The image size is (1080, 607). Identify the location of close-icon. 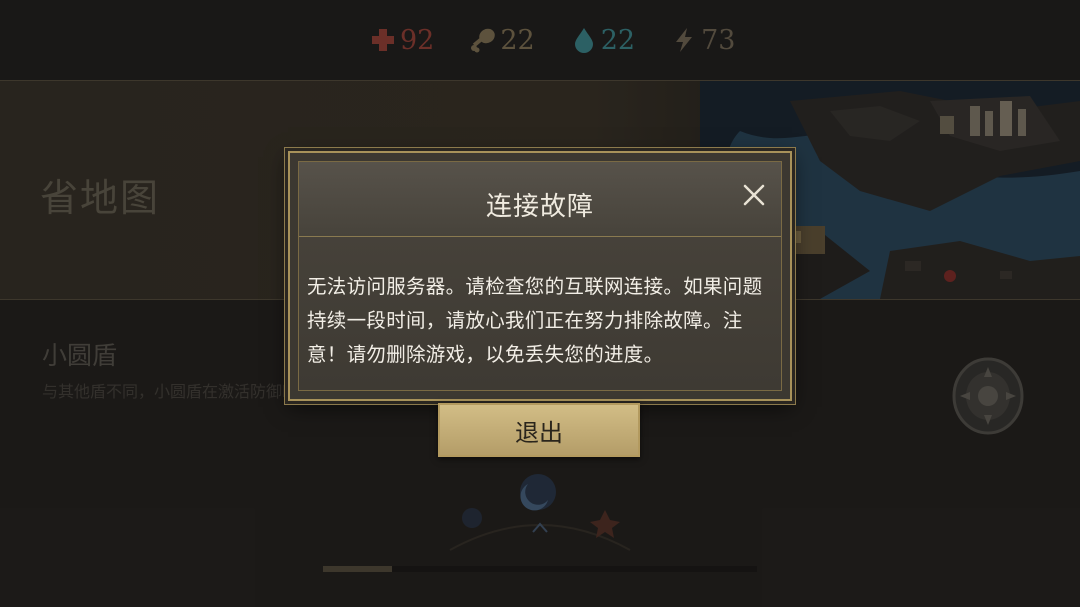
(754, 195).